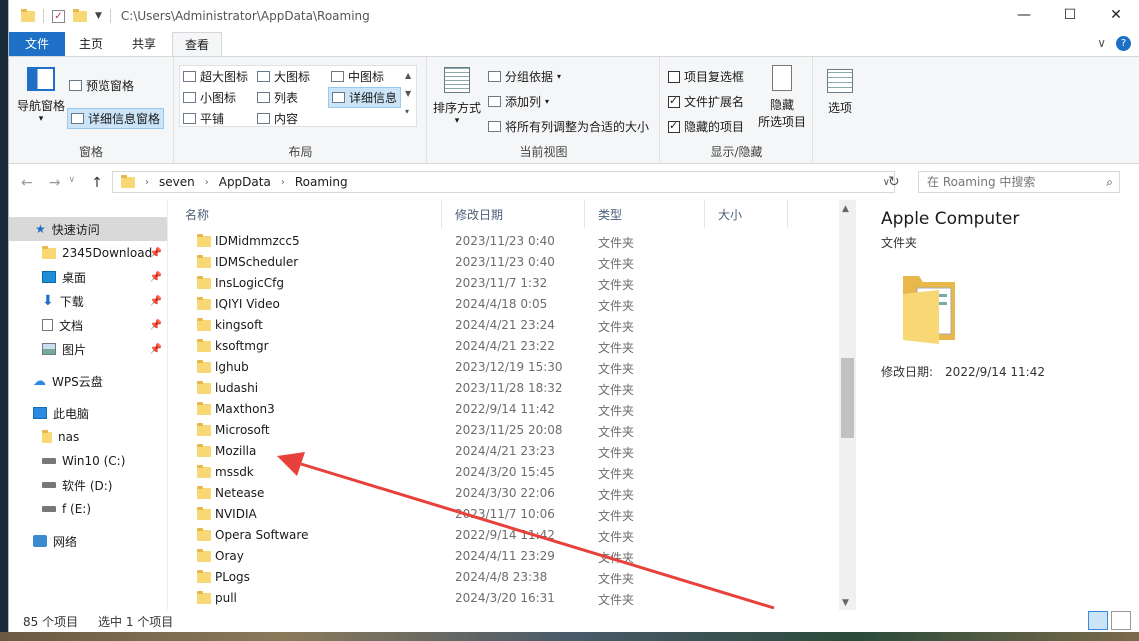  I want to click on close-button: ✕, so click(1116, 15).